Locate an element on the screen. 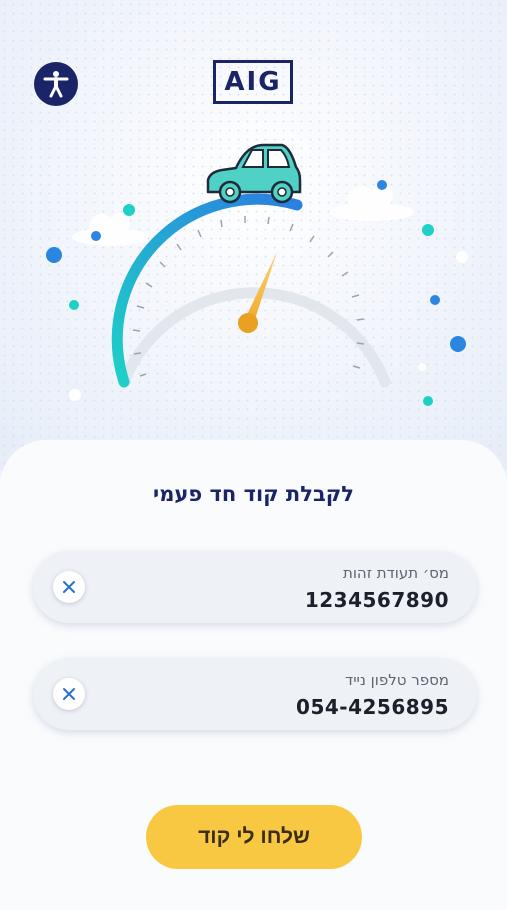 The height and width of the screenshot is (910, 507). phone-number-label: מספר טלפון נייד is located at coordinates (397, 680).